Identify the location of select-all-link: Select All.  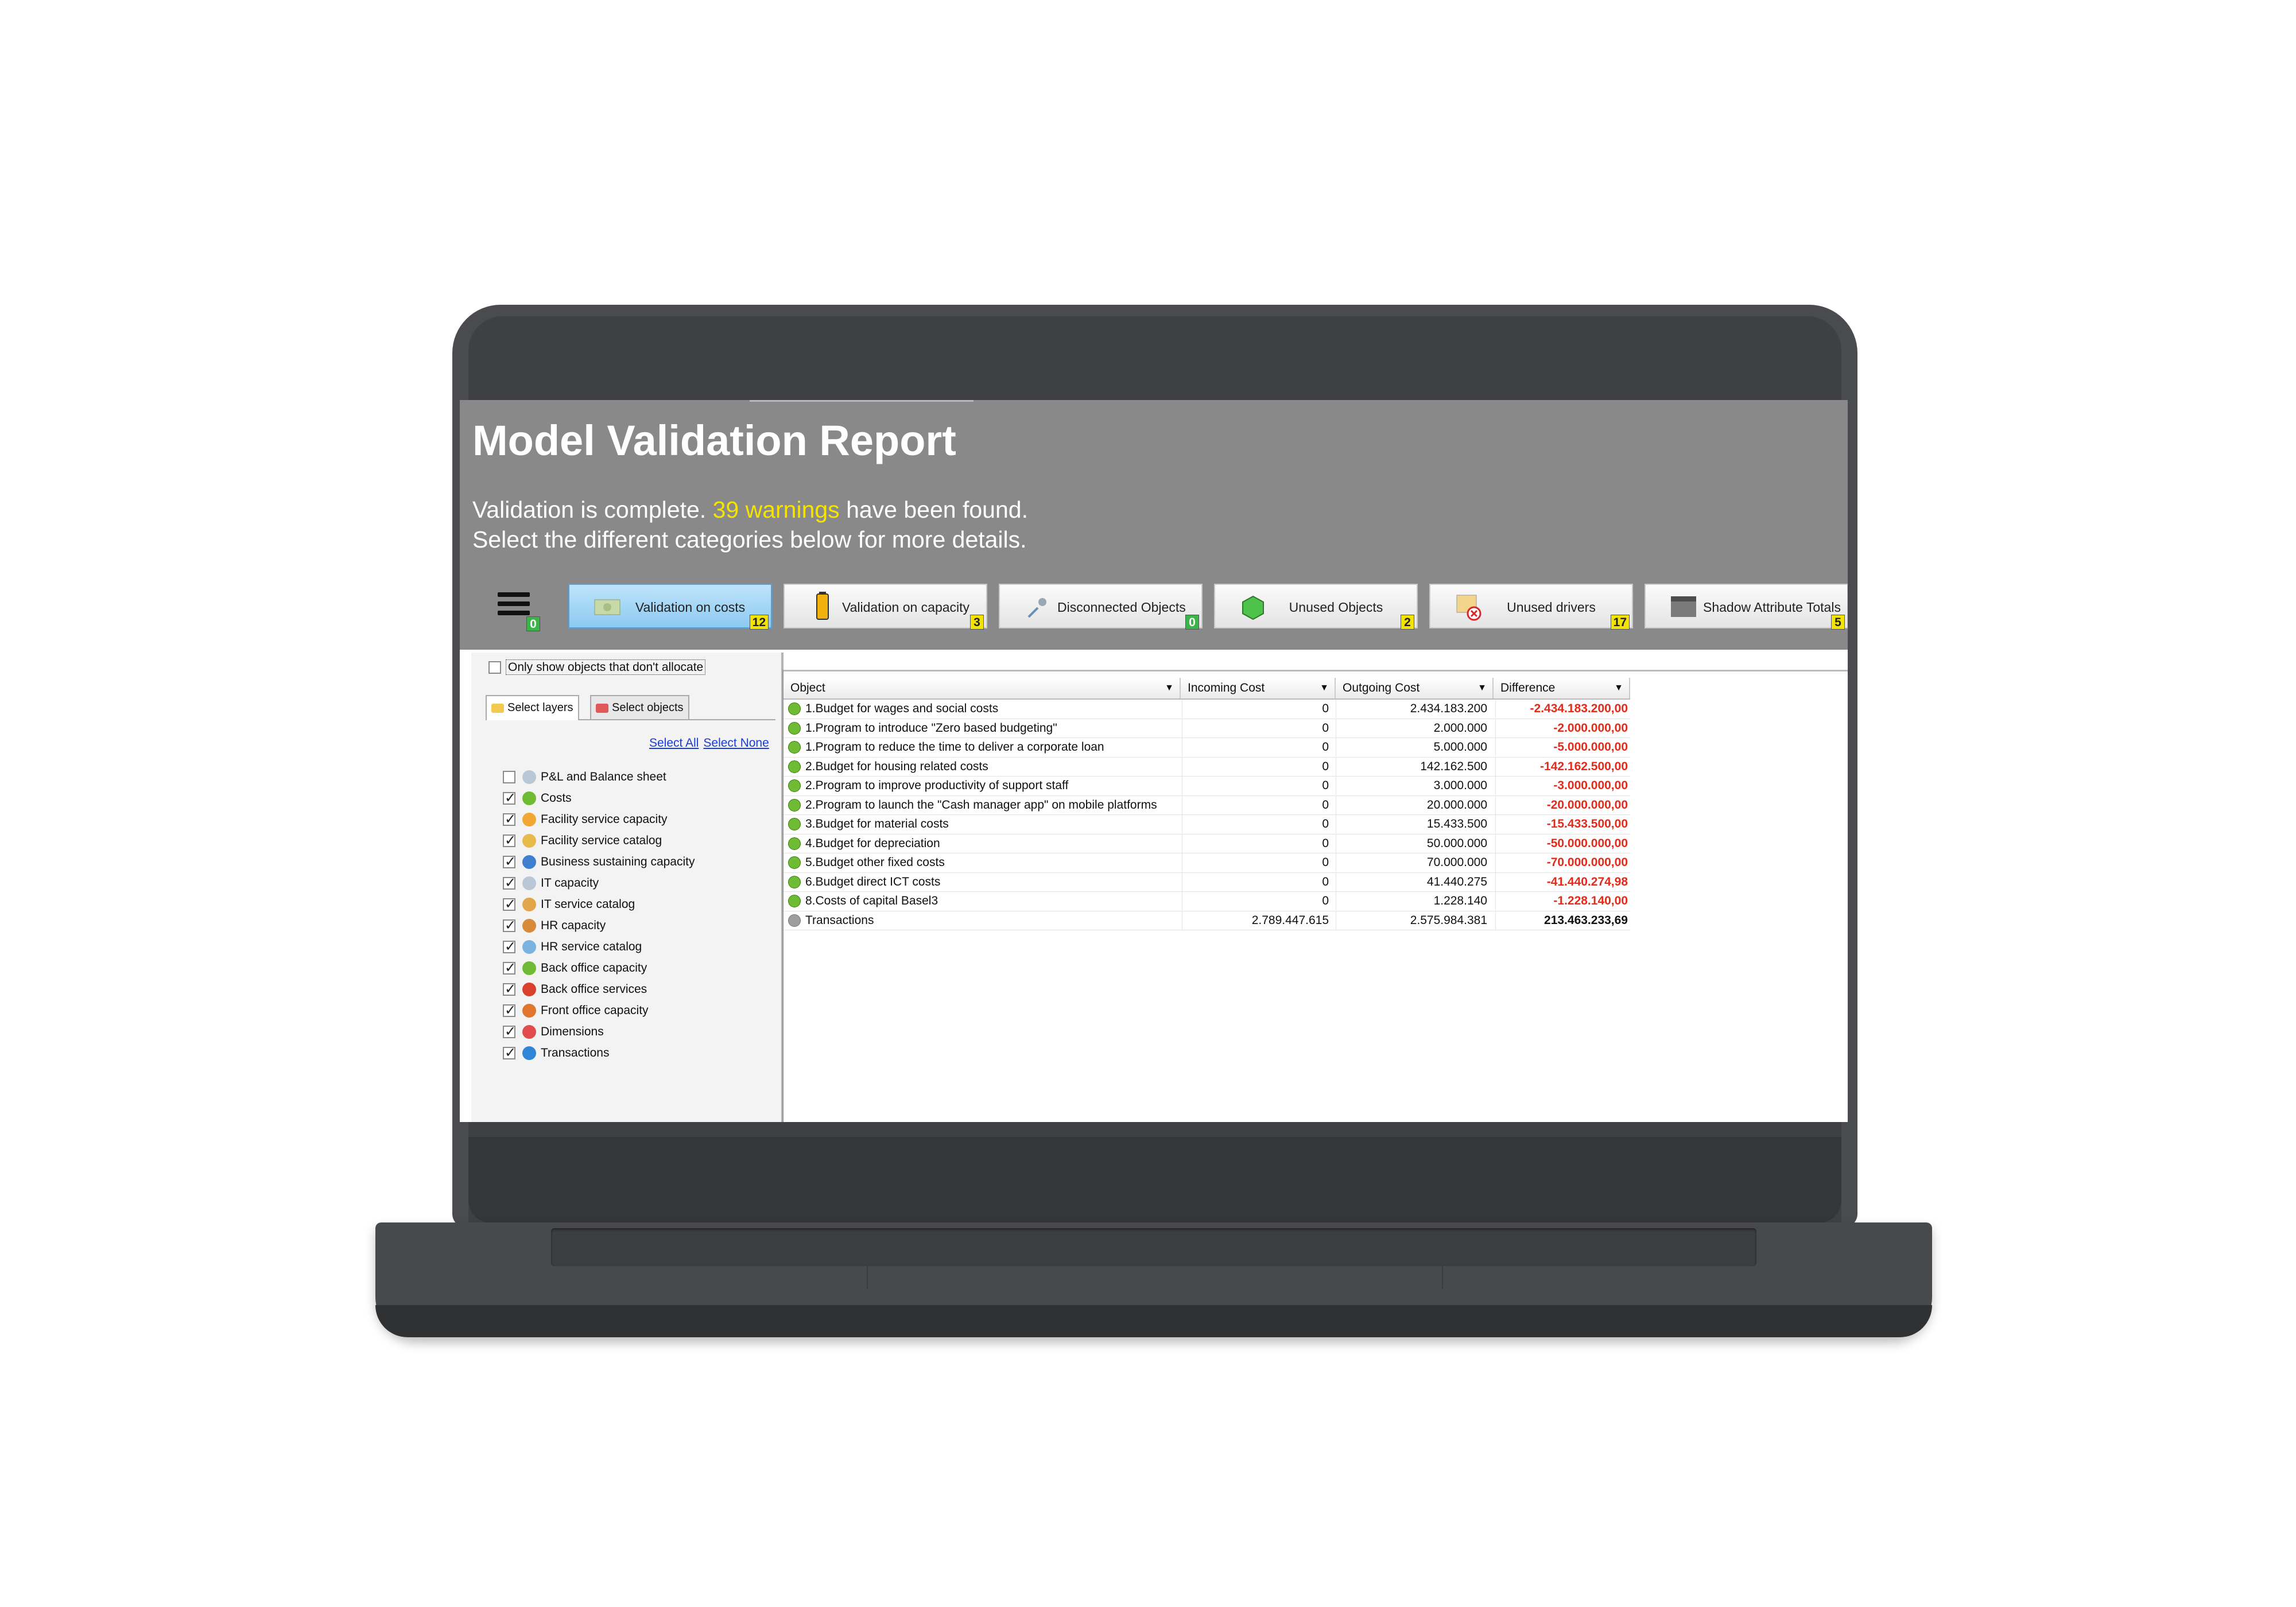
(674, 743).